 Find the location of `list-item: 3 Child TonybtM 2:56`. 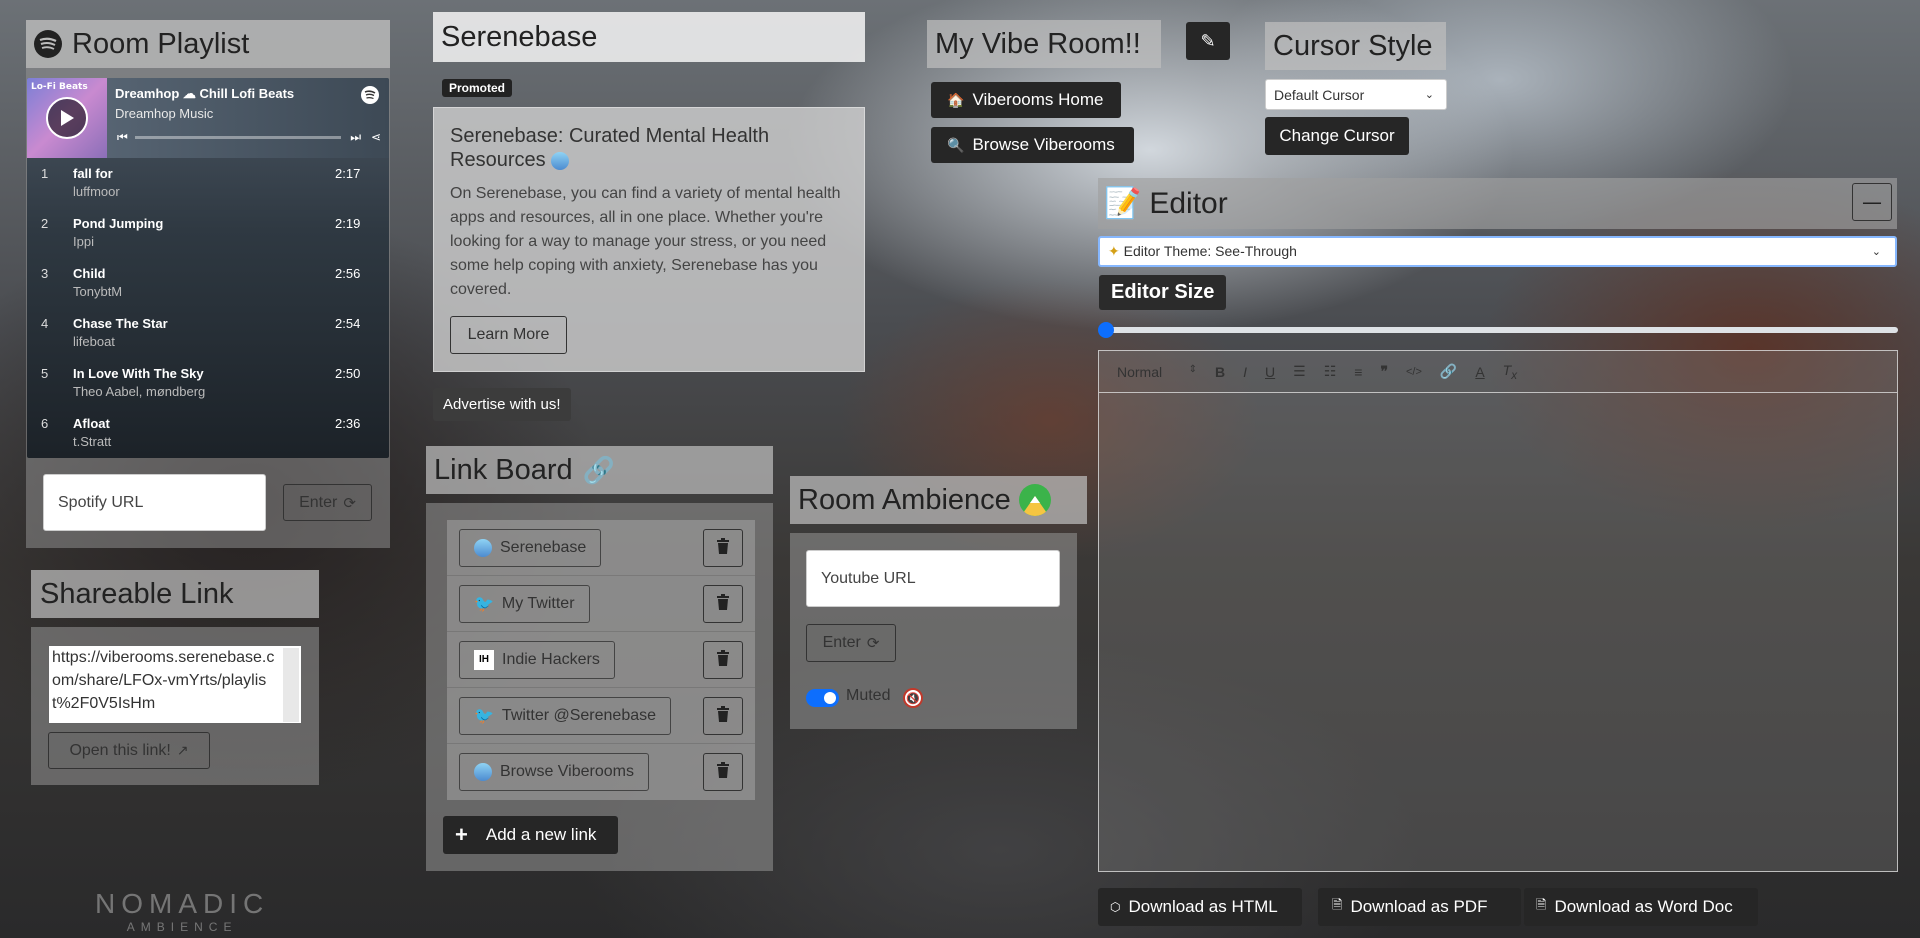

list-item: 3 Child TonybtM 2:56 is located at coordinates (208, 283).